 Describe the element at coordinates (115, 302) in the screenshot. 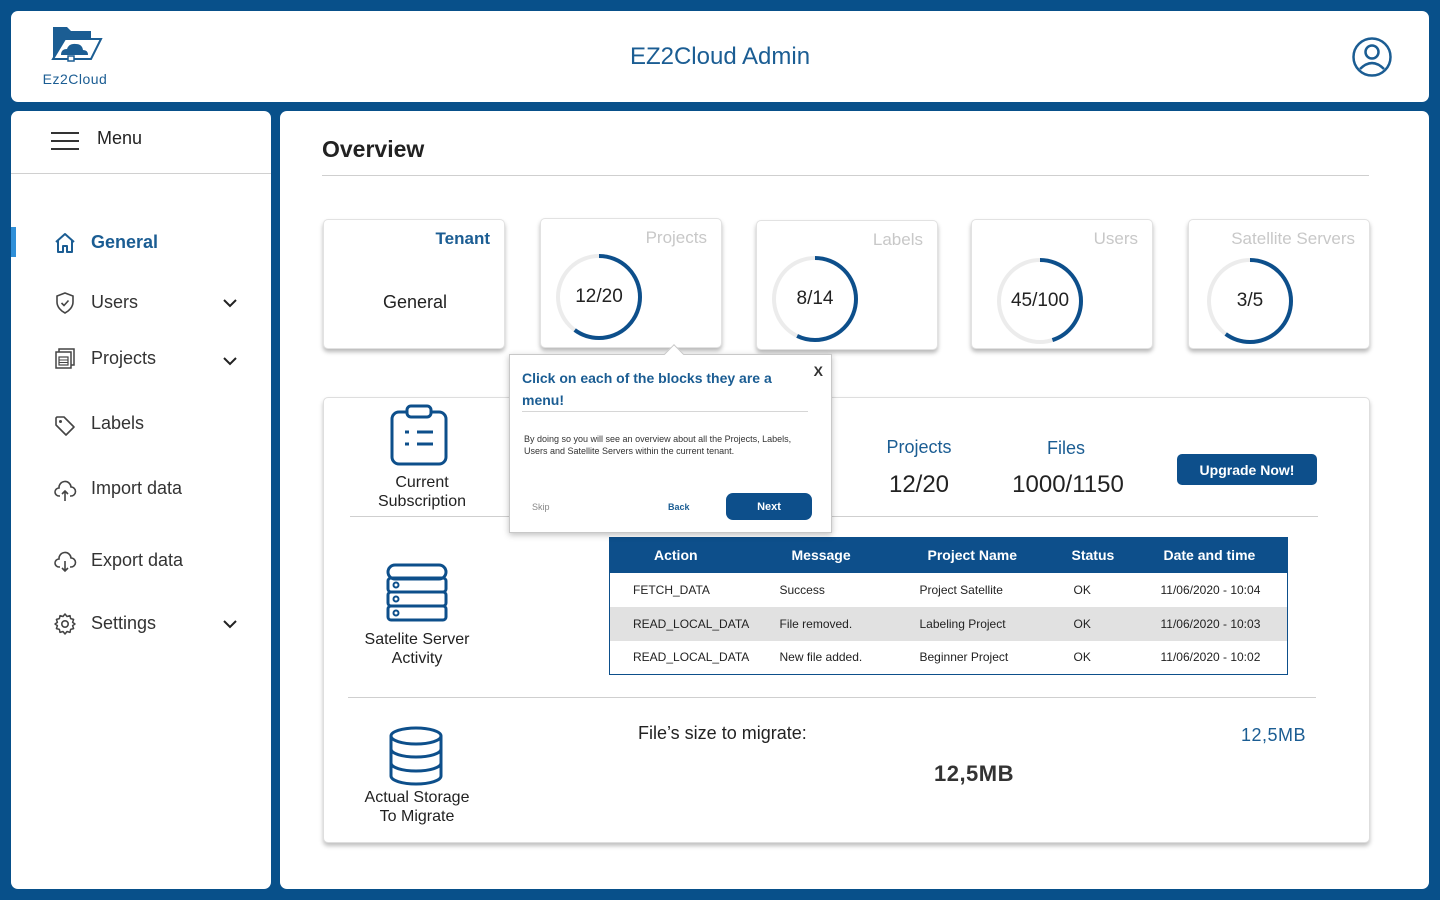

I see `sidebar-item-label: Users` at that location.